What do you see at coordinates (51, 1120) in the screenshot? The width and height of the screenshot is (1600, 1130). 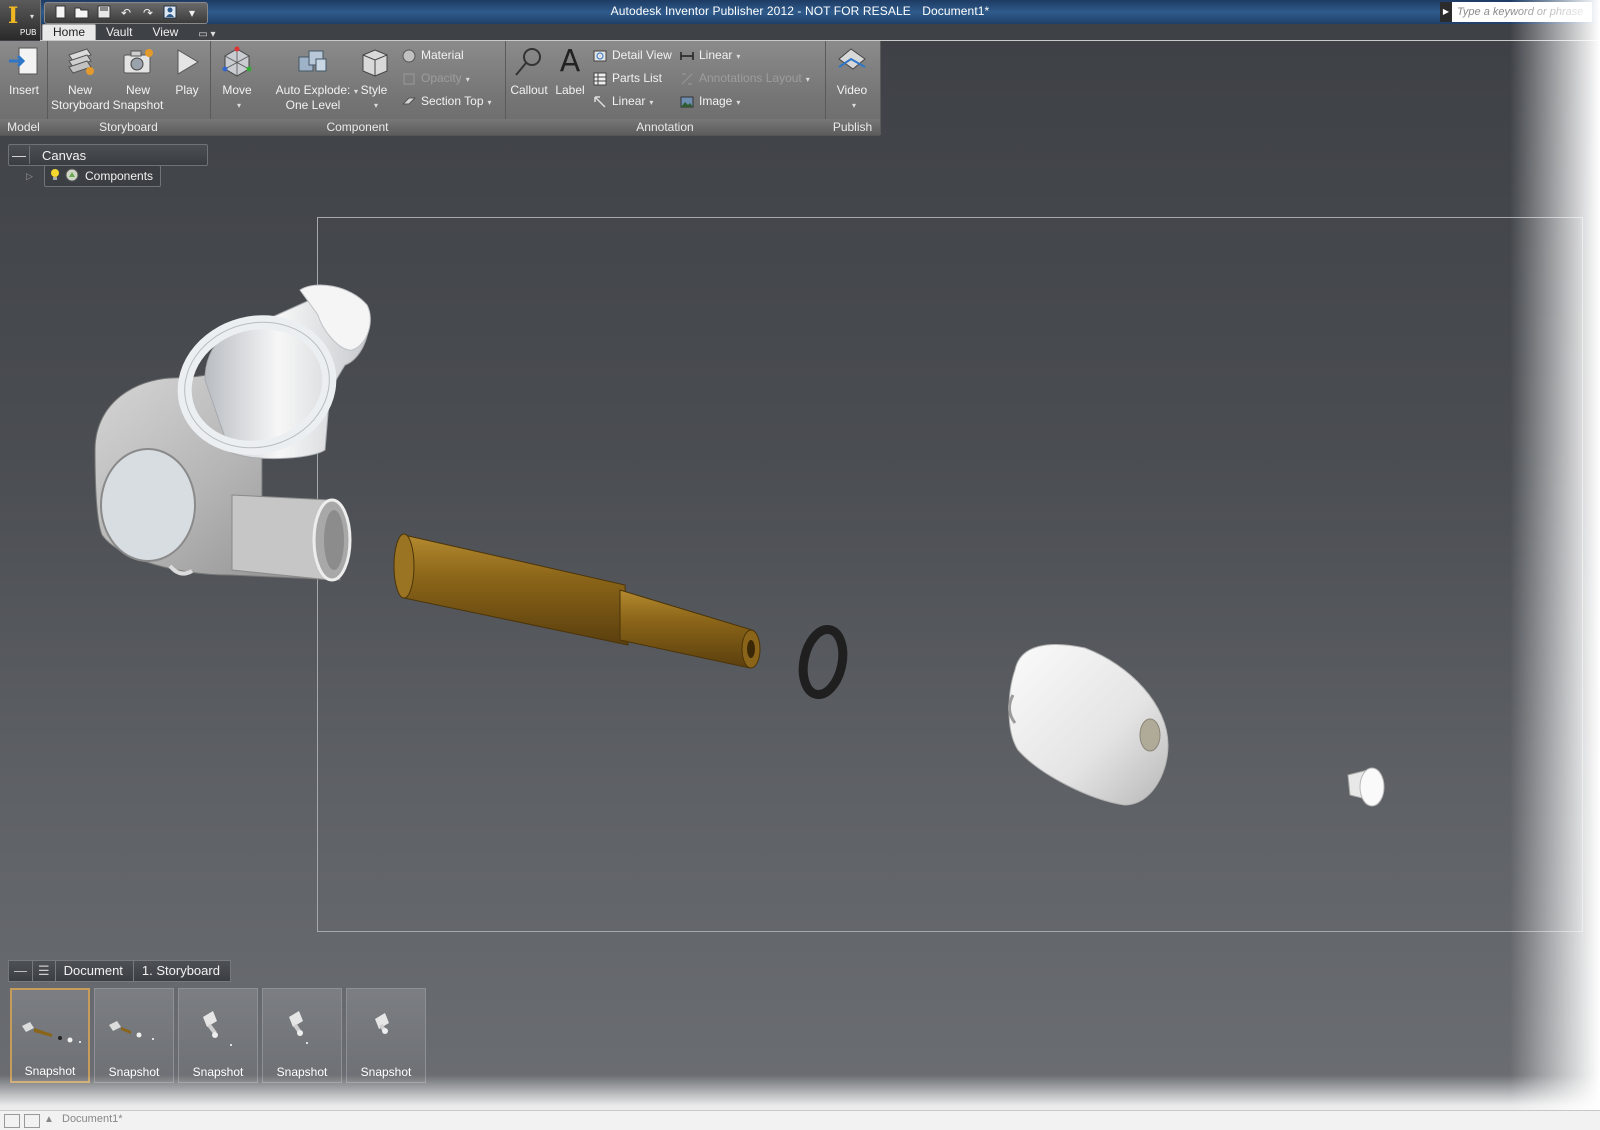 I see `up-arrow-icon: ▲` at bounding box center [51, 1120].